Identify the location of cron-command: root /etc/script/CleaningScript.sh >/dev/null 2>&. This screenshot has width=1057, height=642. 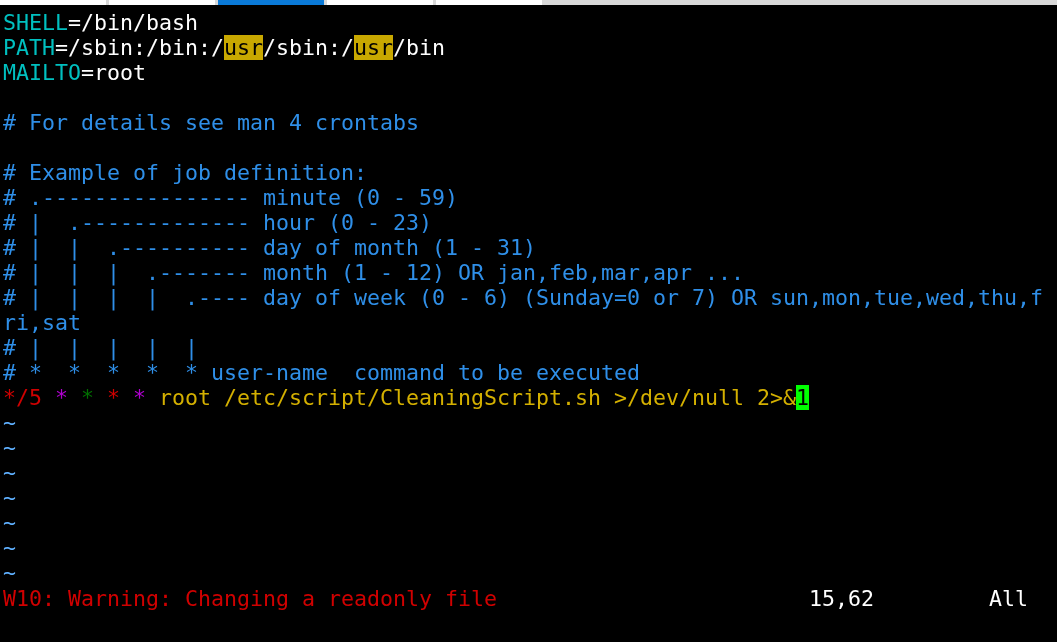
(478, 397).